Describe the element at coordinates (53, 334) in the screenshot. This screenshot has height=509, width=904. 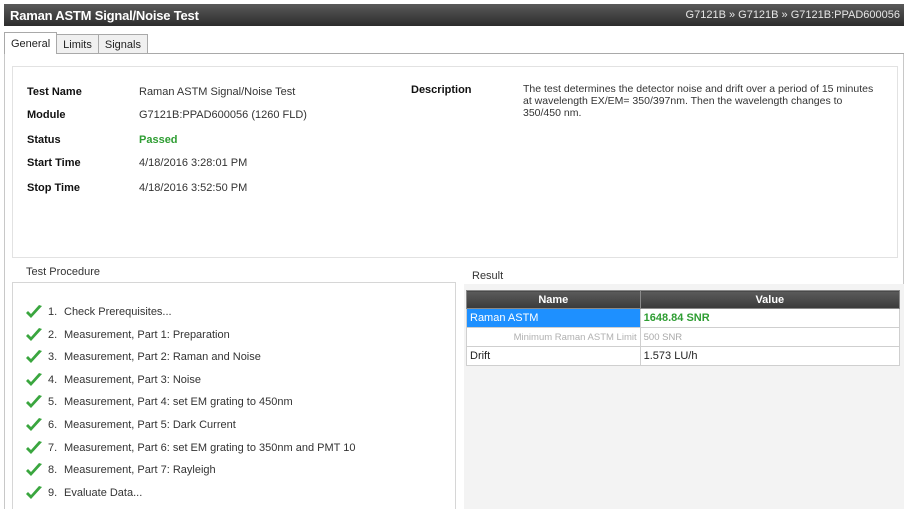
I see `step-number: 2.` at that location.